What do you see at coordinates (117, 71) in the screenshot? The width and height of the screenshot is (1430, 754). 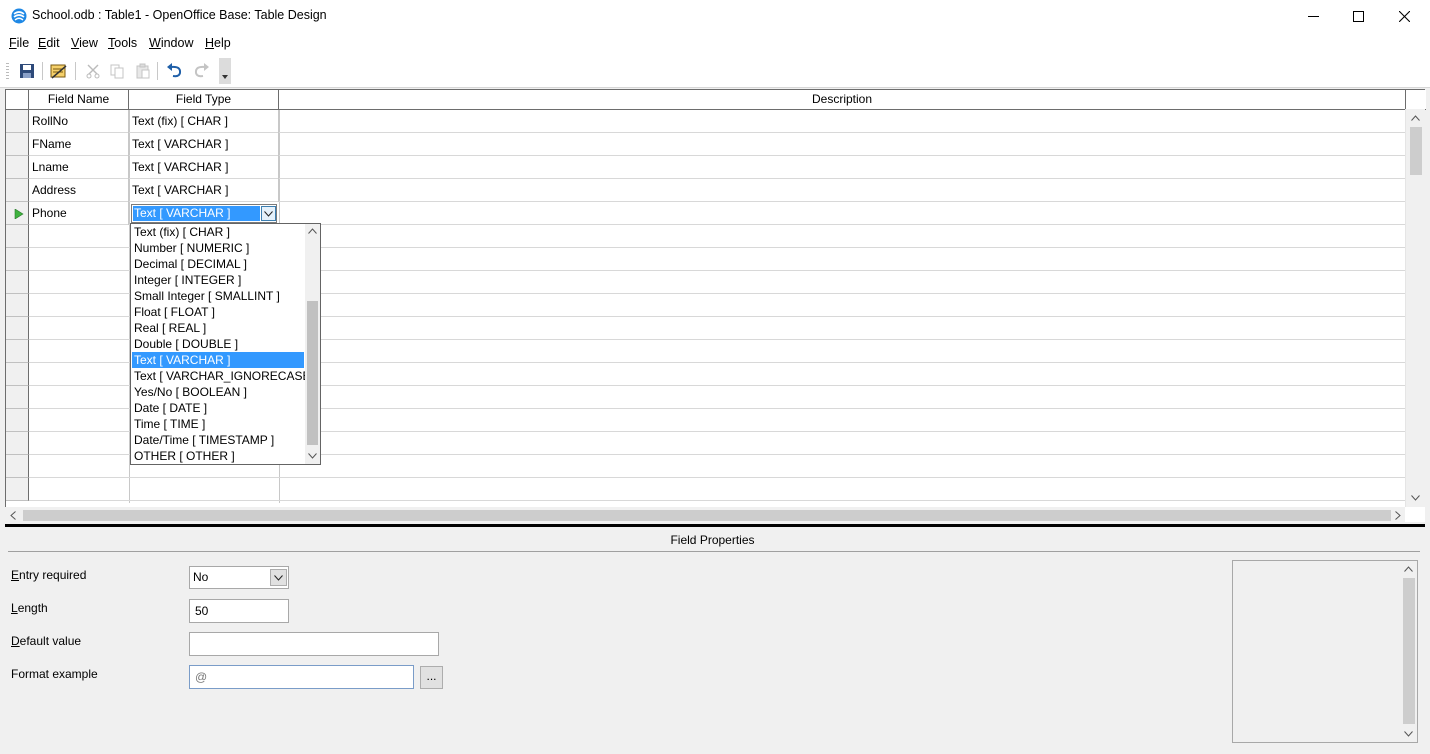 I see `copy-button` at bounding box center [117, 71].